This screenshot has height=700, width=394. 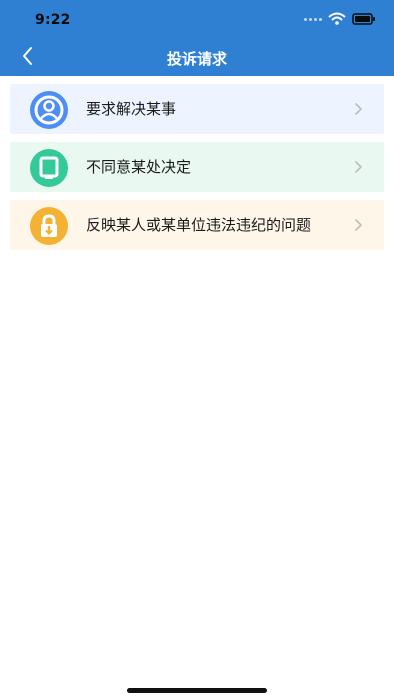 I want to click on option-label: 不同意某处决定, so click(x=139, y=167).